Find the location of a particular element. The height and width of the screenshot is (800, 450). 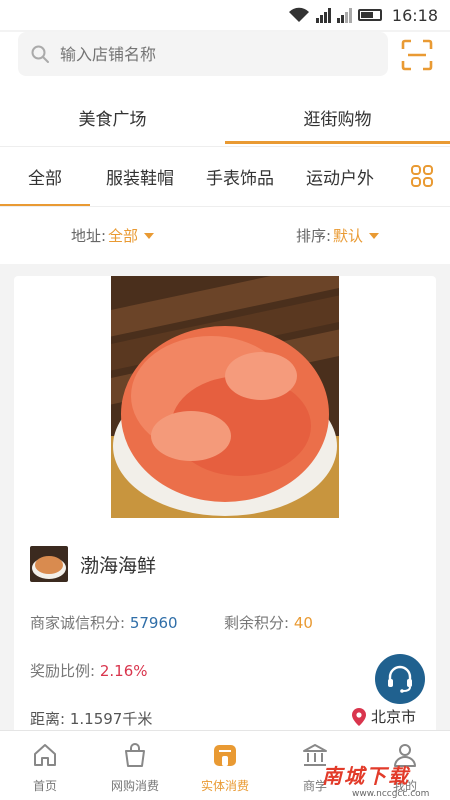

grid-icon is located at coordinates (422, 176).